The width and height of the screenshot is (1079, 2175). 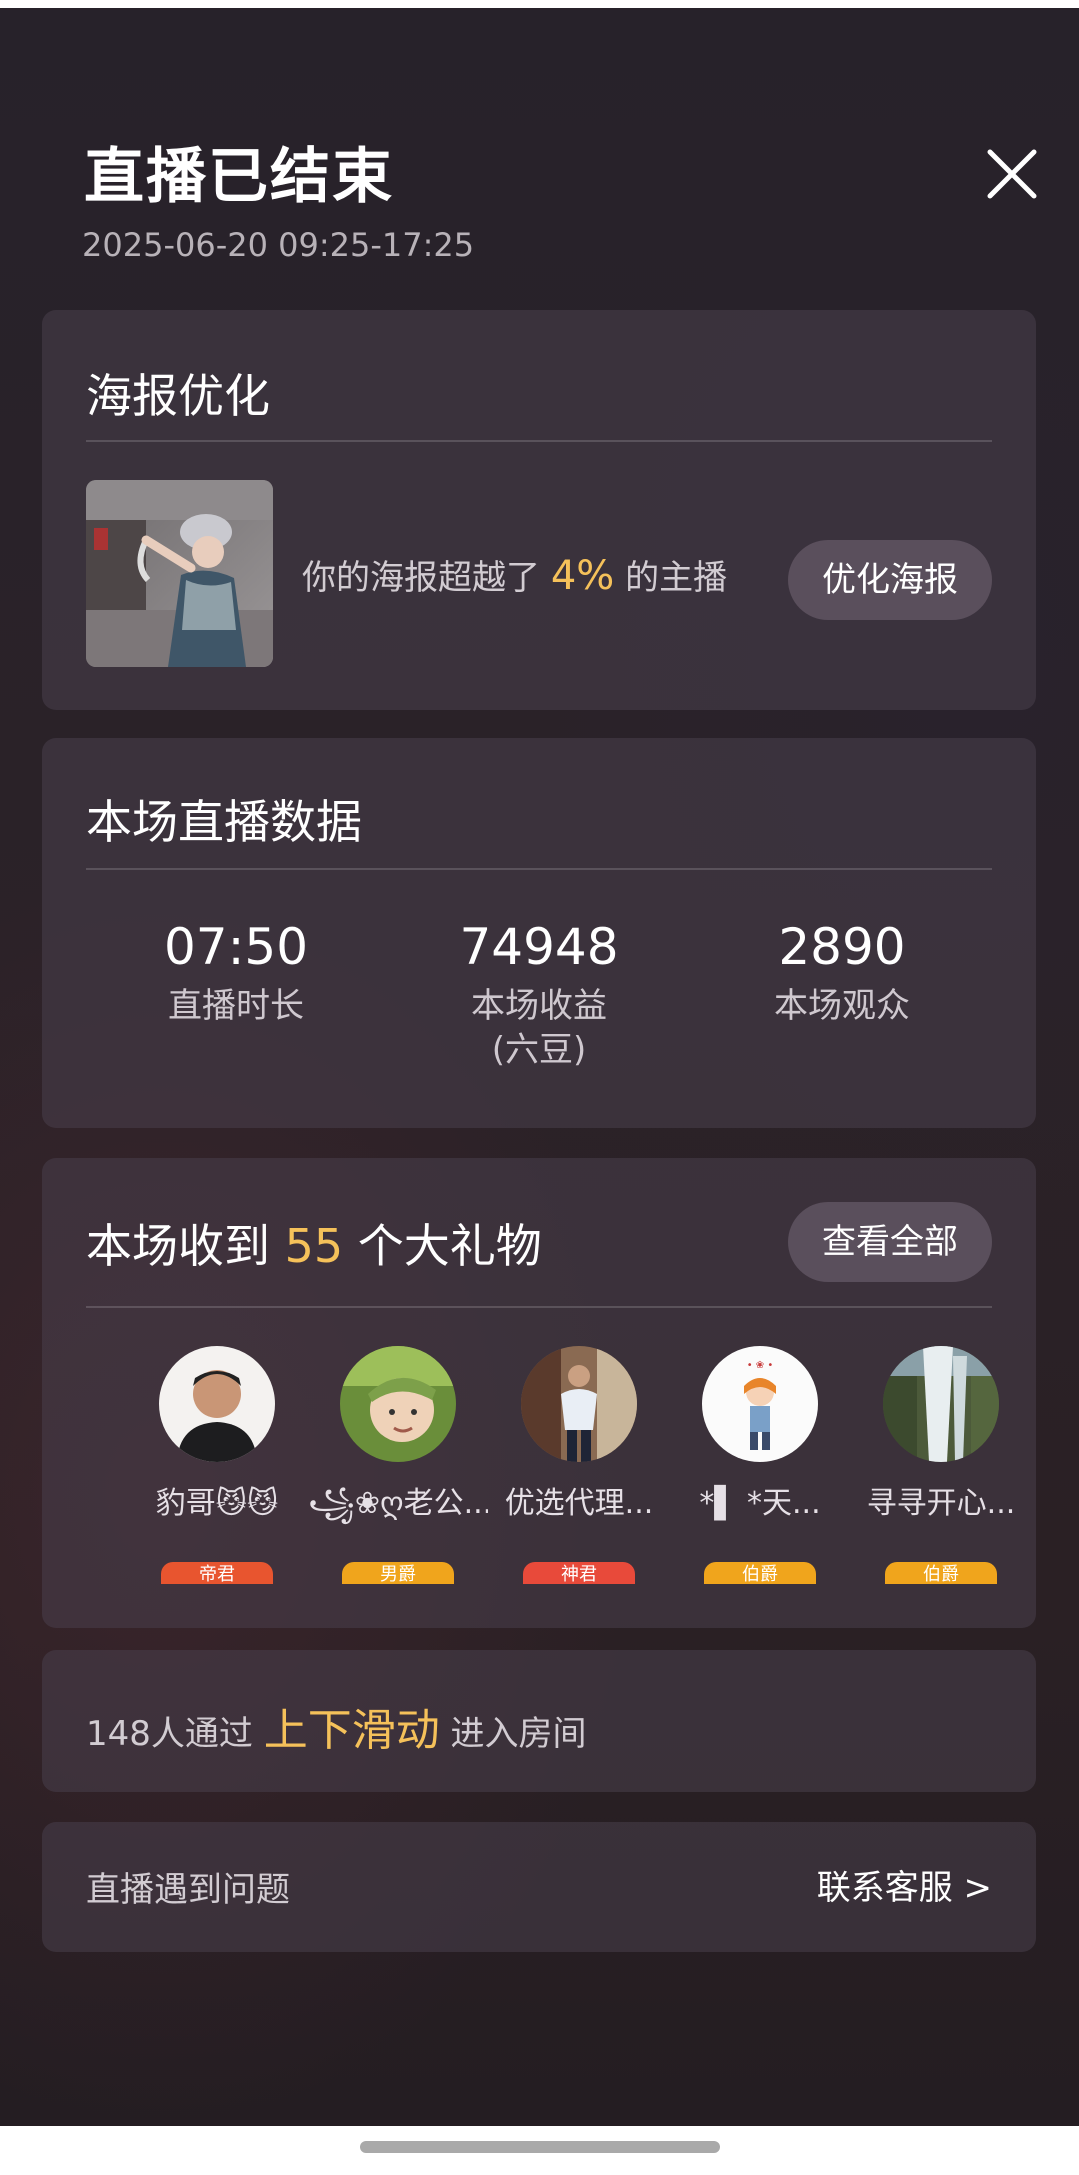 What do you see at coordinates (842, 947) in the screenshot?
I see `stat-value: 2890` at bounding box center [842, 947].